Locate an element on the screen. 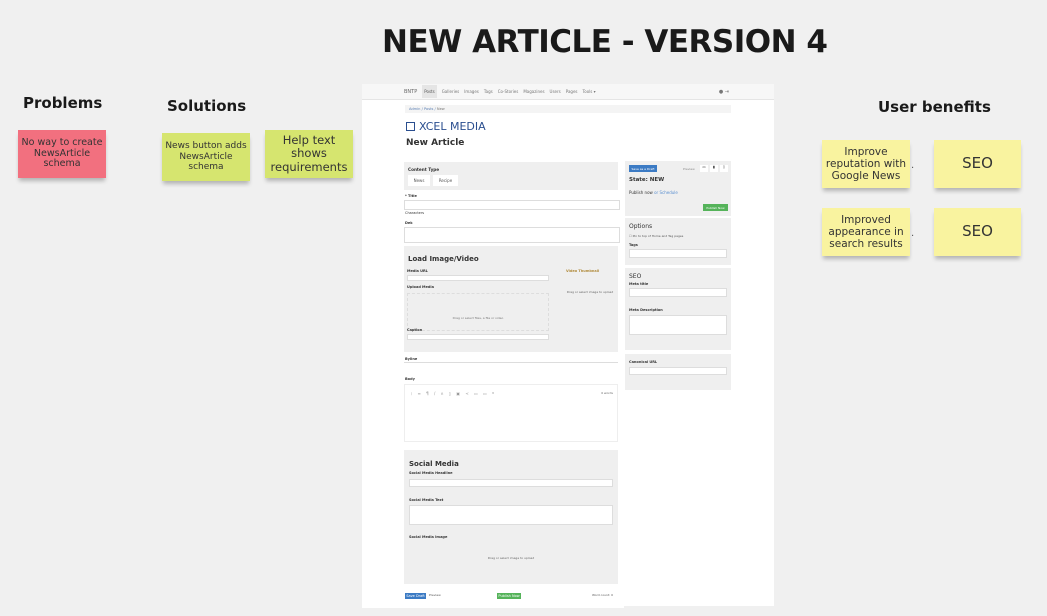 The height and width of the screenshot is (616, 1047). publish-now-sidebar-button: Publish Now is located at coordinates (715, 207).